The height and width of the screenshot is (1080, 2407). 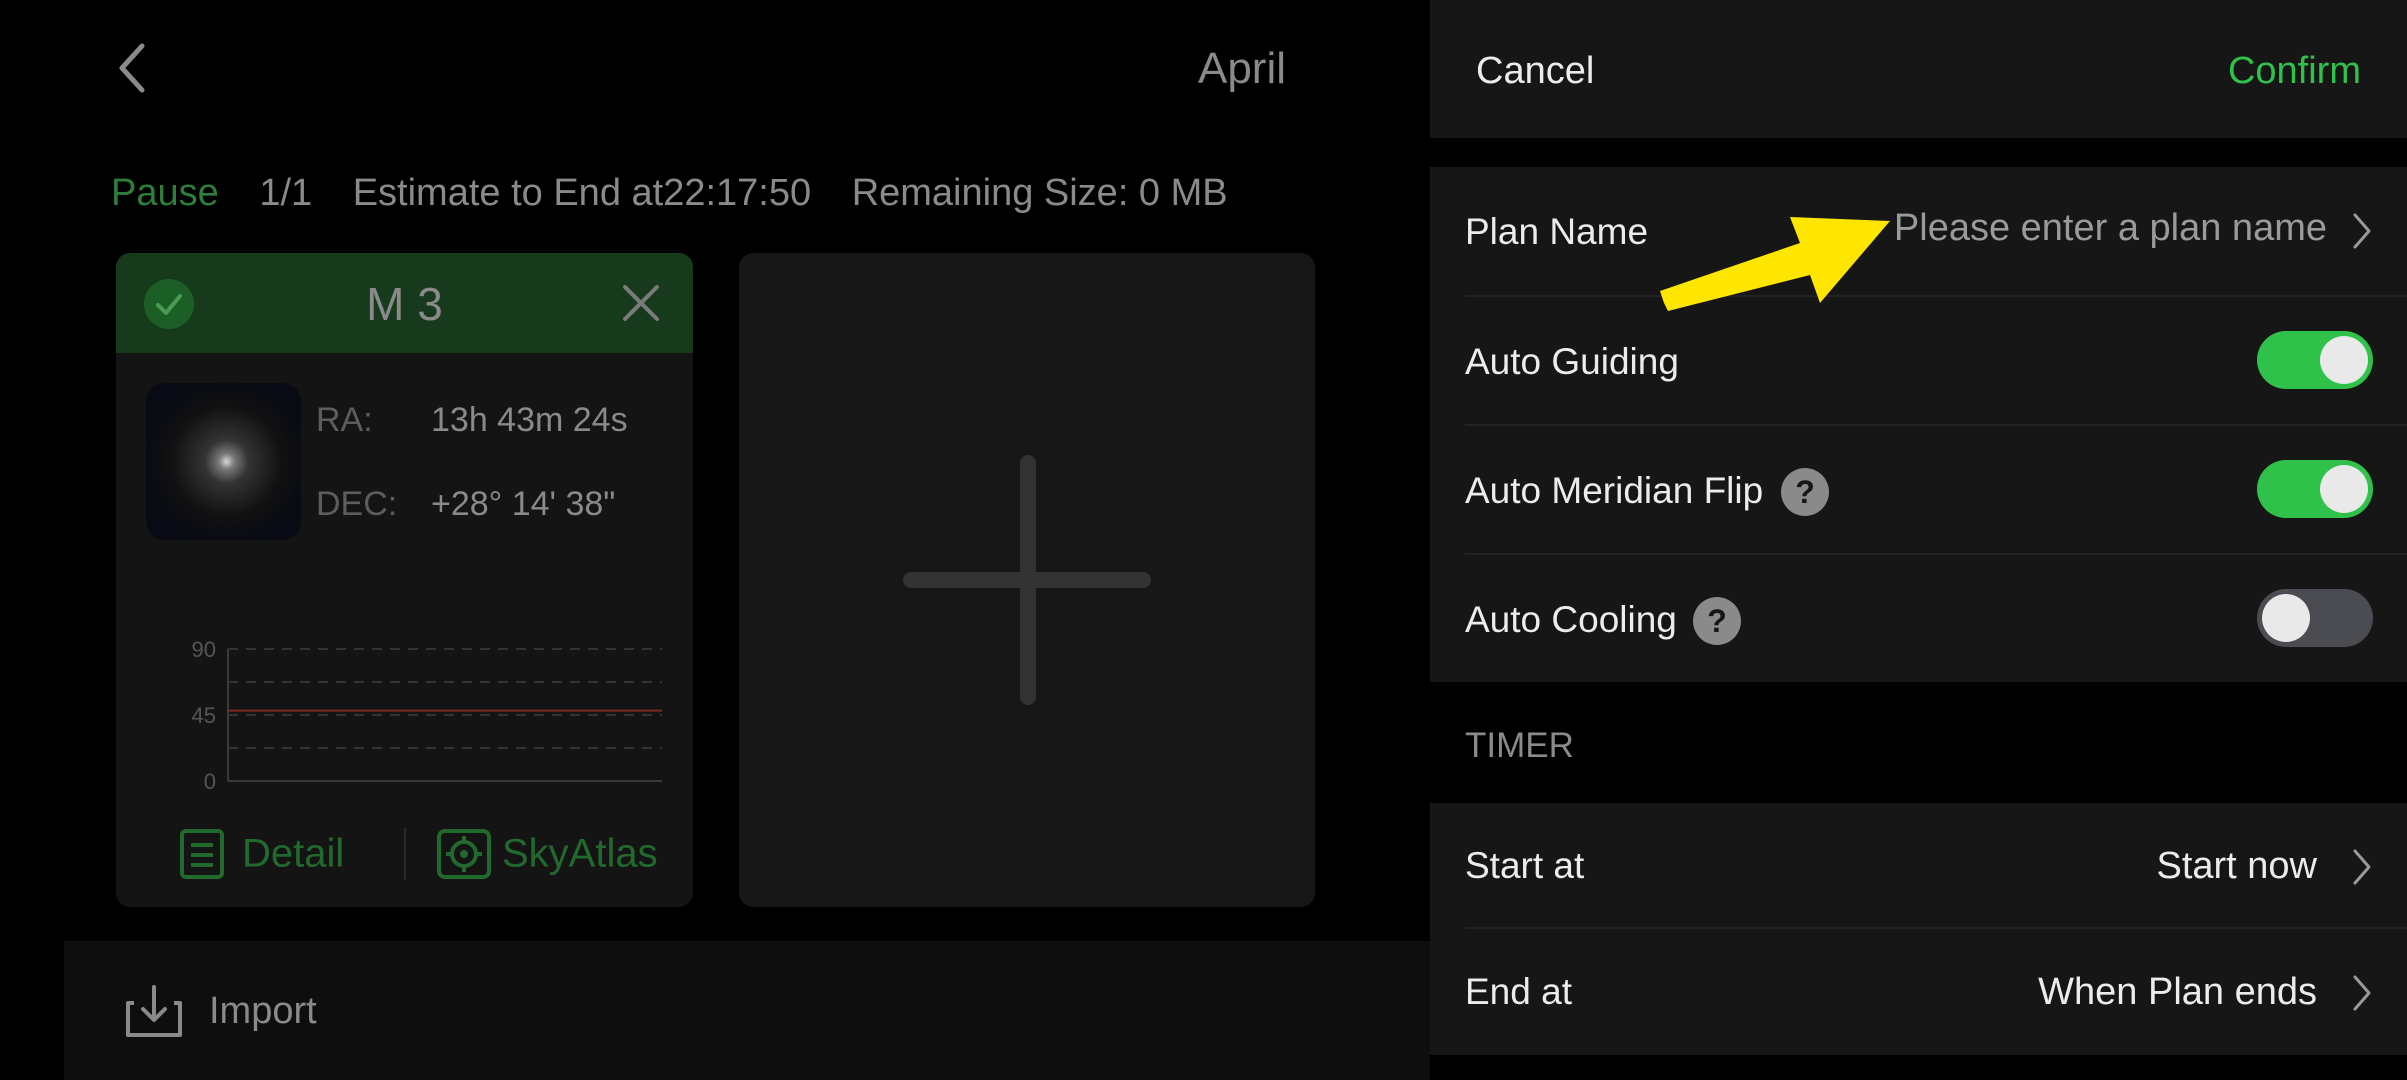 What do you see at coordinates (204, 649) in the screenshot?
I see `y-tick-label: 90` at bounding box center [204, 649].